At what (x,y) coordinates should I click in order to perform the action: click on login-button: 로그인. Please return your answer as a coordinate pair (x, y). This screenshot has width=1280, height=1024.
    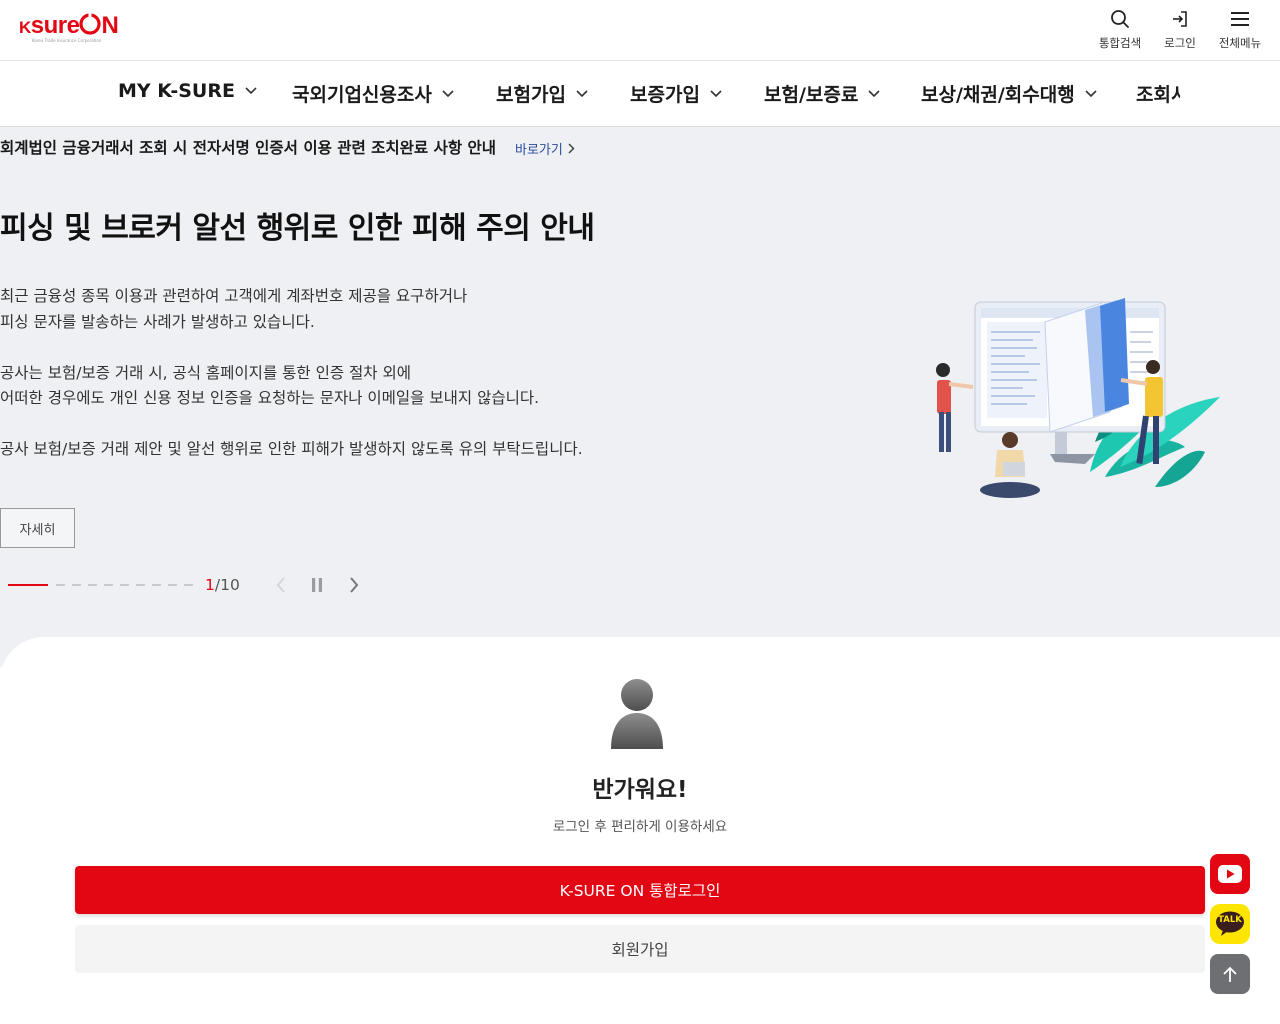
    Looking at the image, I should click on (1180, 29).